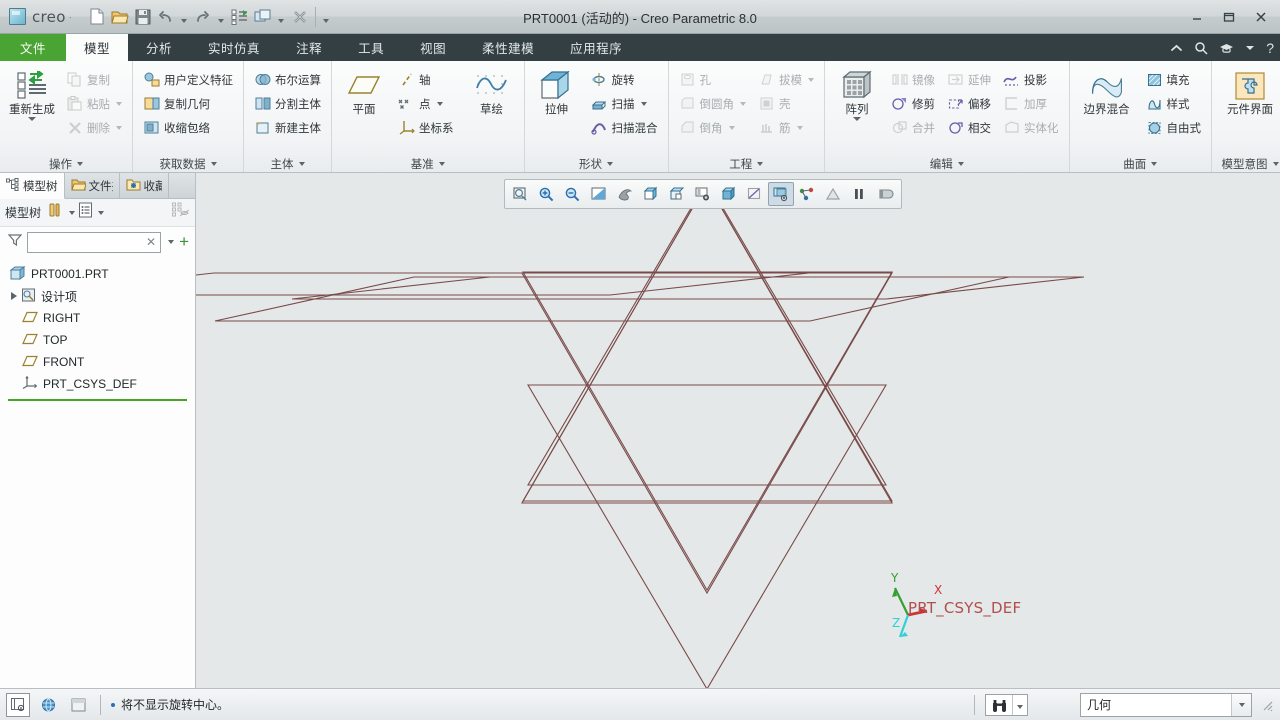 This screenshot has height=720, width=1280. What do you see at coordinates (1174, 103) in the screenshot?
I see `style-button: 样式` at bounding box center [1174, 103].